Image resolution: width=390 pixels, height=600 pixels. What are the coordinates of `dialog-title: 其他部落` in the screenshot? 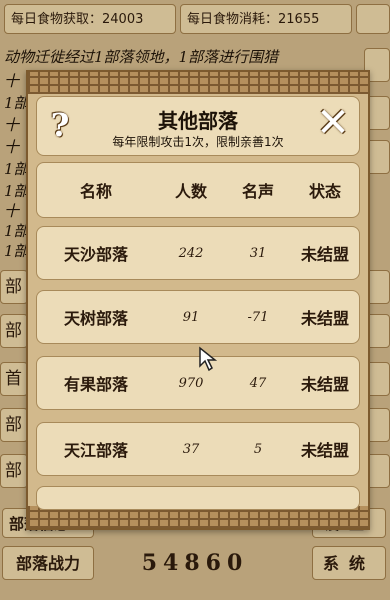 It's located at (198, 121).